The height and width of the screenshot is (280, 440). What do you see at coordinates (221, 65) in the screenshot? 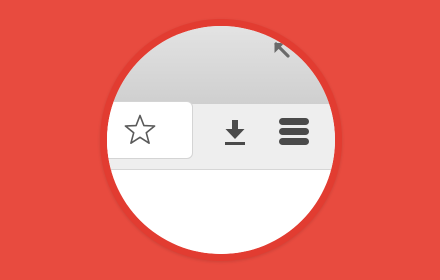
I see `window-titlebar` at bounding box center [221, 65].